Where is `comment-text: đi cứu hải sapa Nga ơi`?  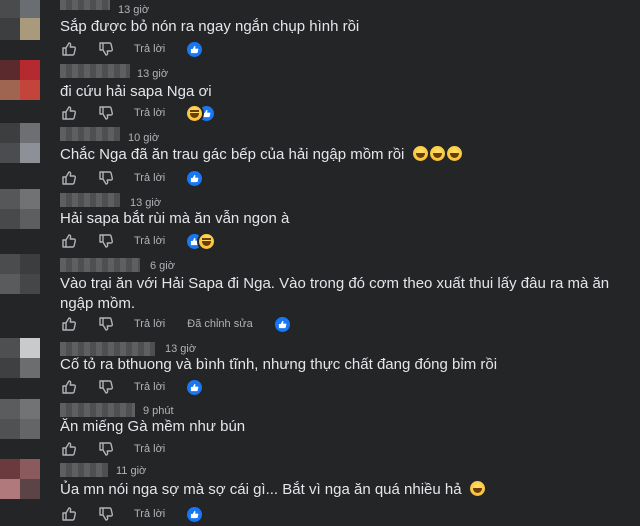
comment-text: đi cứu hải sapa Nga ơi is located at coordinates (136, 91).